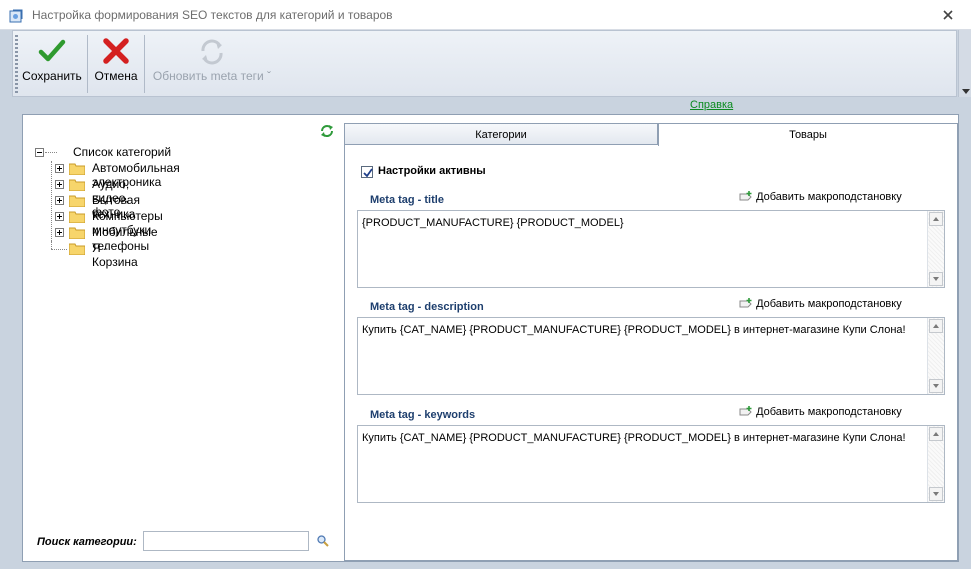 The image size is (971, 569). What do you see at coordinates (116, 76) in the screenshot?
I see `cancel-label: Отмена` at bounding box center [116, 76].